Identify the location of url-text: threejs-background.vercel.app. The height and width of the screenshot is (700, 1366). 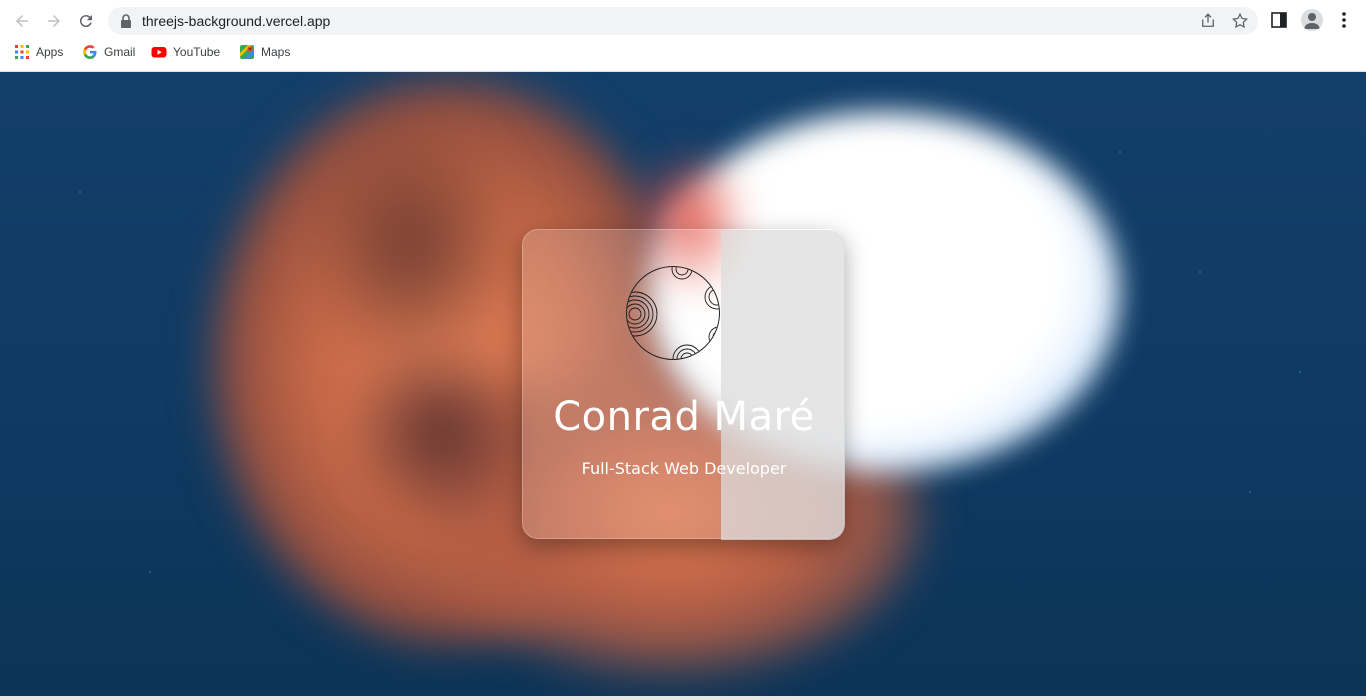
(236, 21).